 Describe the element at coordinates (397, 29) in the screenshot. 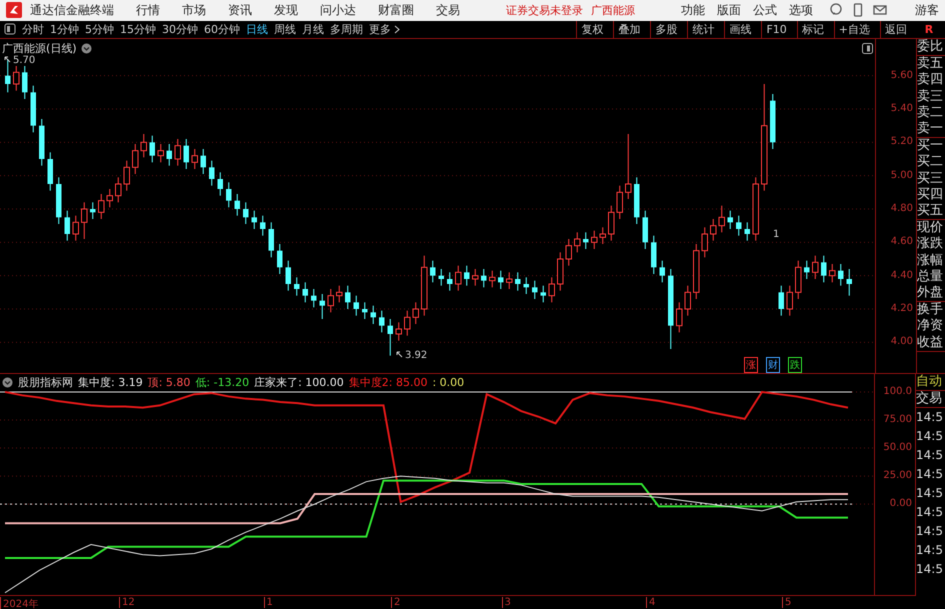

I see `chevron-right-icon` at that location.